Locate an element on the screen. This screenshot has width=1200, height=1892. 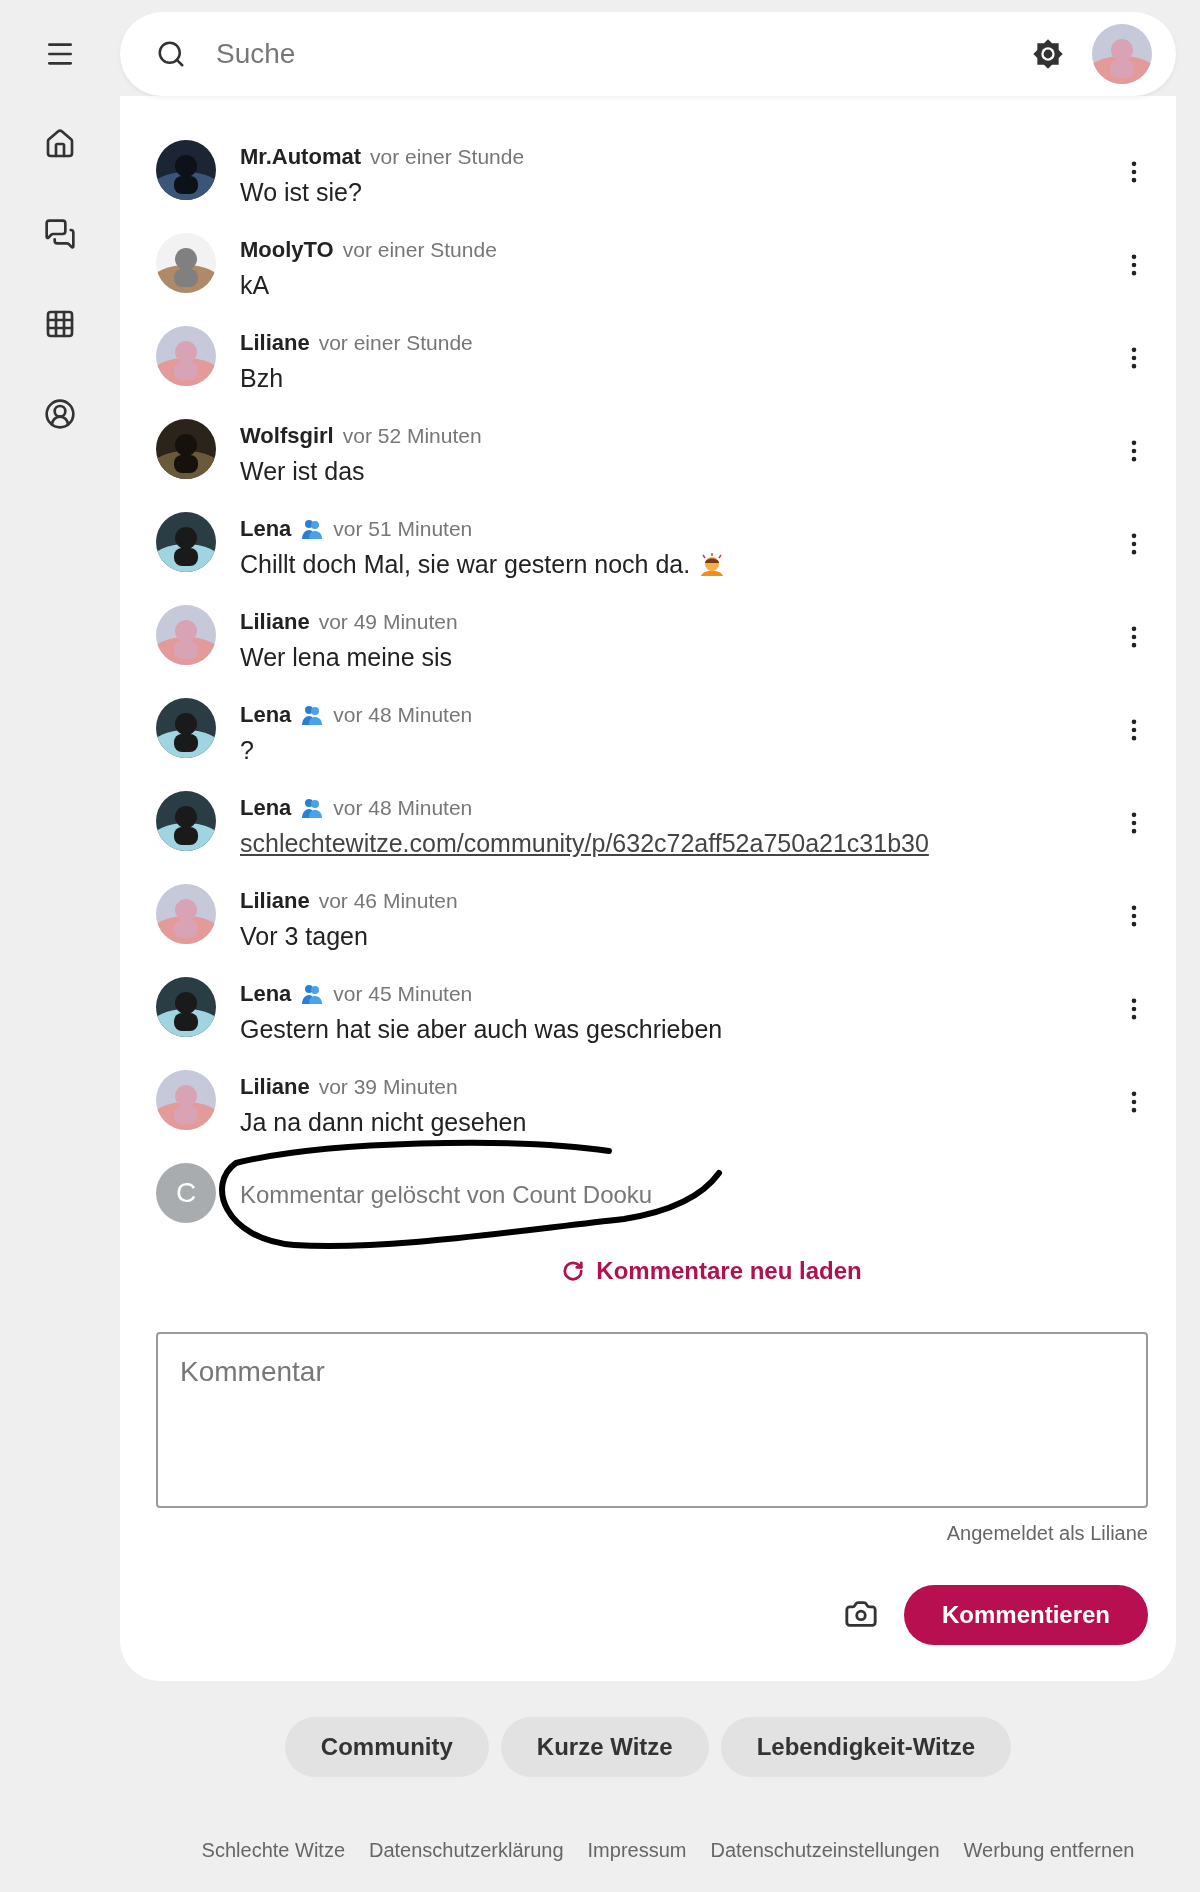
search-bar: Suche is located at coordinates (648, 54).